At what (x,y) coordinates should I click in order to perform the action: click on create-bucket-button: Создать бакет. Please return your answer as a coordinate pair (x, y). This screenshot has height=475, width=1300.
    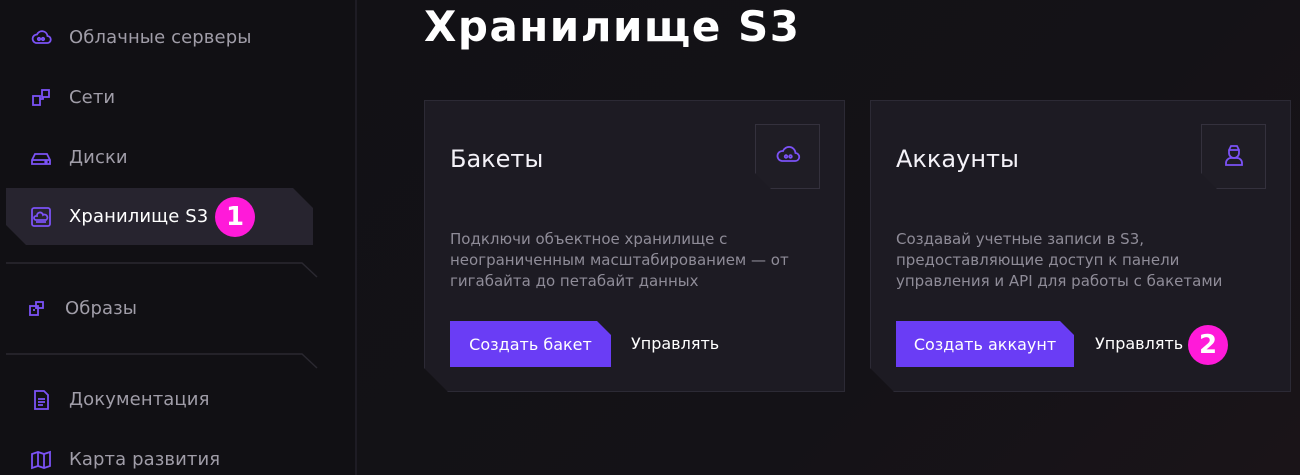
    Looking at the image, I should click on (530, 344).